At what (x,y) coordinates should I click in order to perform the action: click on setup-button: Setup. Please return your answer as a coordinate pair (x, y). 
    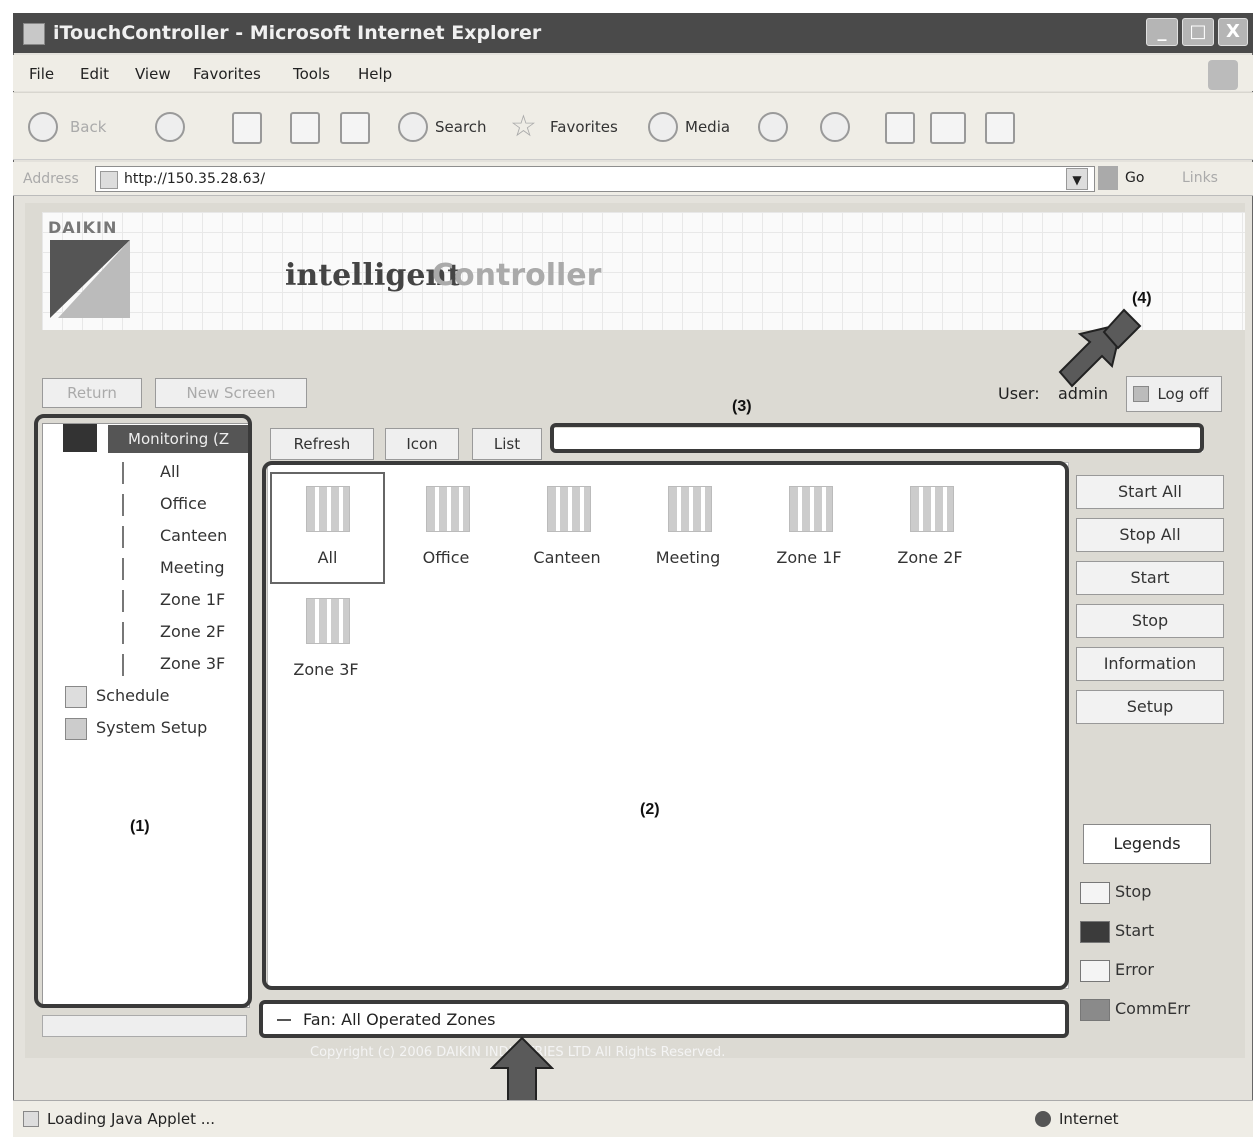
    Looking at the image, I should click on (1150, 707).